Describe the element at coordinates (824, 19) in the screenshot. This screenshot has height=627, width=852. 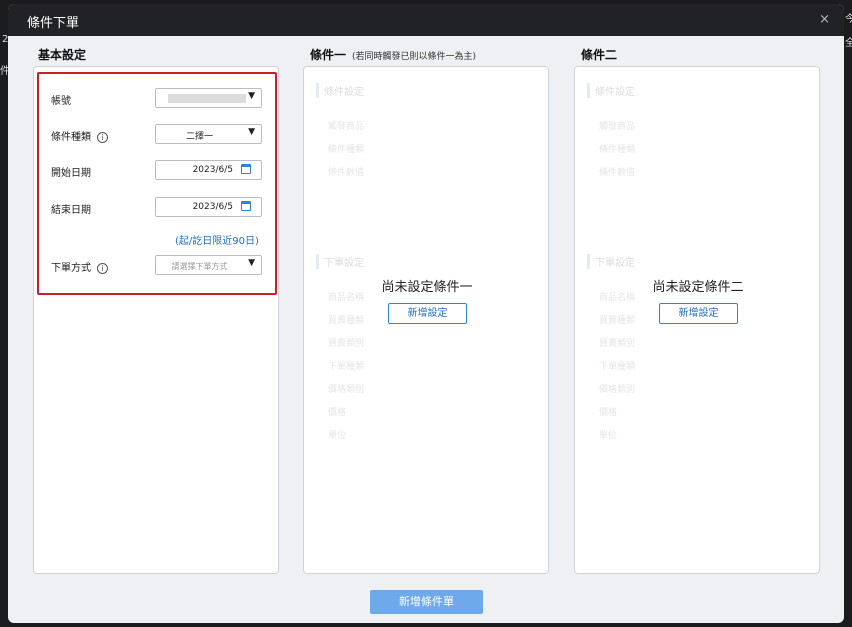
I see `close-icon: ×` at that location.